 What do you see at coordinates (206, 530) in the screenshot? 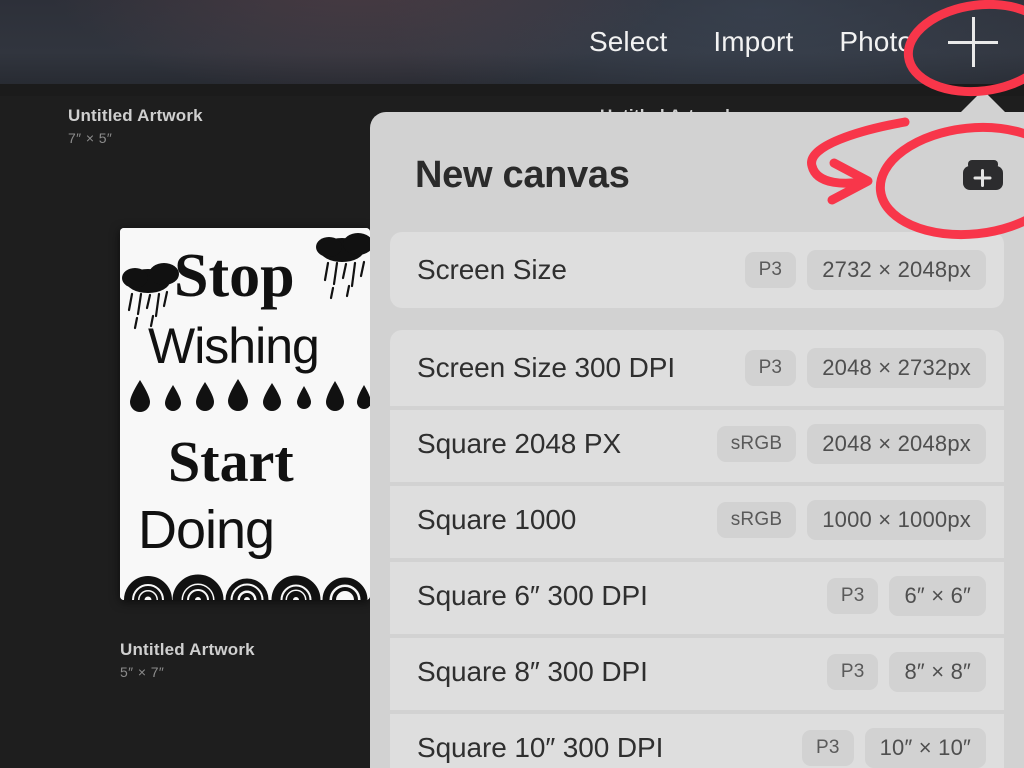
I see `thumb-line4: Doing` at bounding box center [206, 530].